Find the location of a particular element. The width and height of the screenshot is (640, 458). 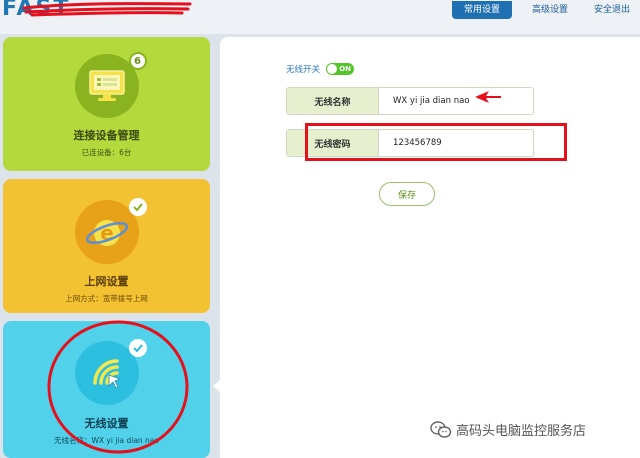

internet-icon-circle: e is located at coordinates (110, 231).